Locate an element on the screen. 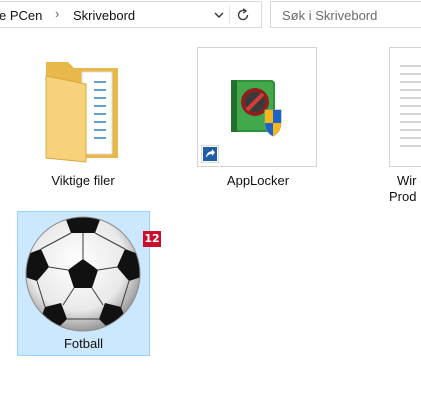 This screenshot has height=398, width=421. explorer-toolbar: e PCen › Skrivebord Søk i Skrivebord is located at coordinates (210, 15).